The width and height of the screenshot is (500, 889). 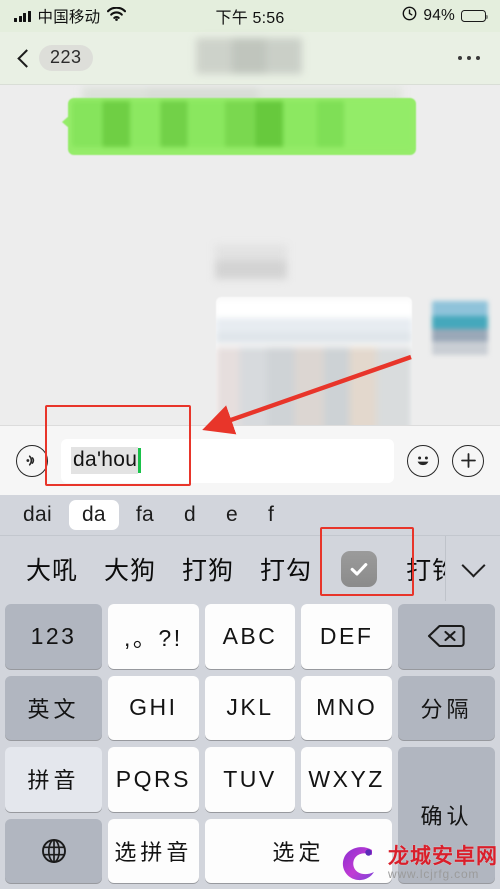 What do you see at coordinates (130, 569) in the screenshot?
I see `candidate-item: 大狗` at bounding box center [130, 569].